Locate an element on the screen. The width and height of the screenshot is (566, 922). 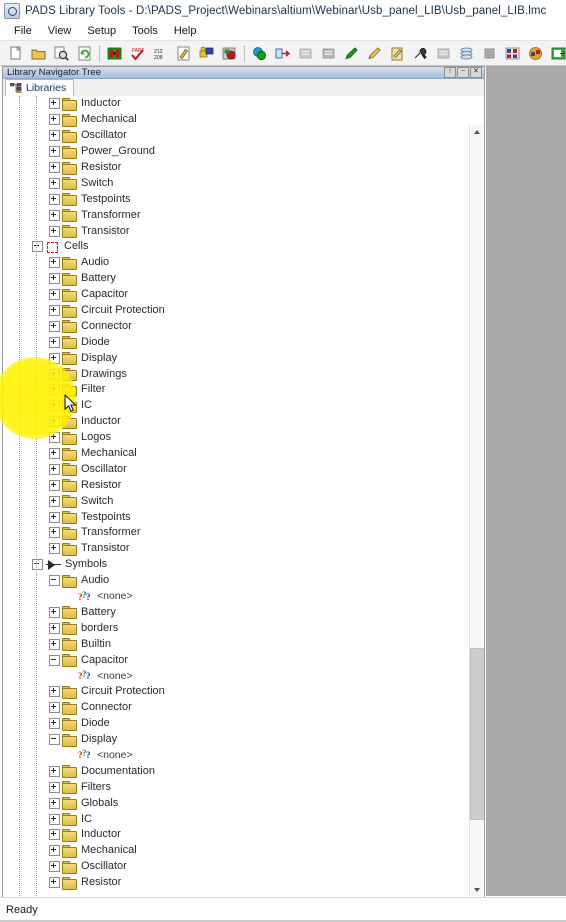
tree-item-filters: Filters is located at coordinates (236, 787).